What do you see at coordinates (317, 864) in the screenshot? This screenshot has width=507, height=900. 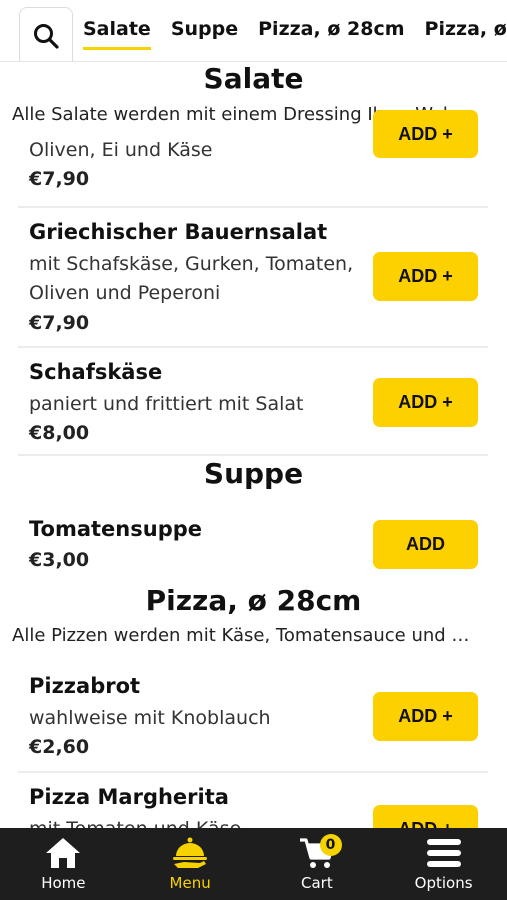 I see `nav-cart: 0 Cart` at bounding box center [317, 864].